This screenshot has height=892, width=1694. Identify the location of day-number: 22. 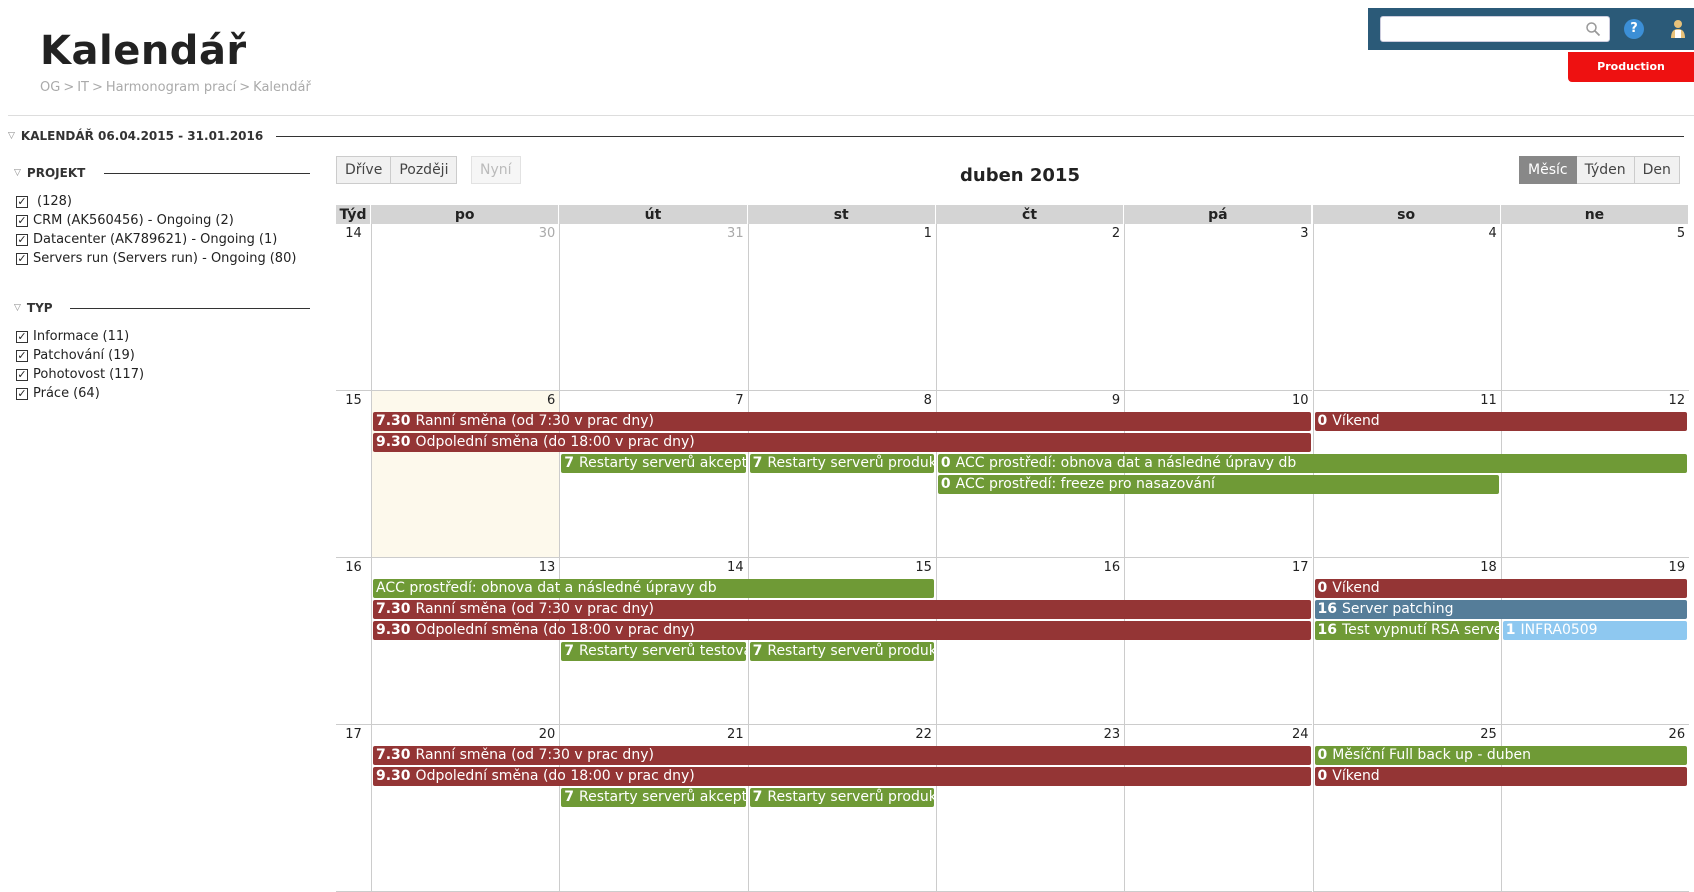
(923, 734).